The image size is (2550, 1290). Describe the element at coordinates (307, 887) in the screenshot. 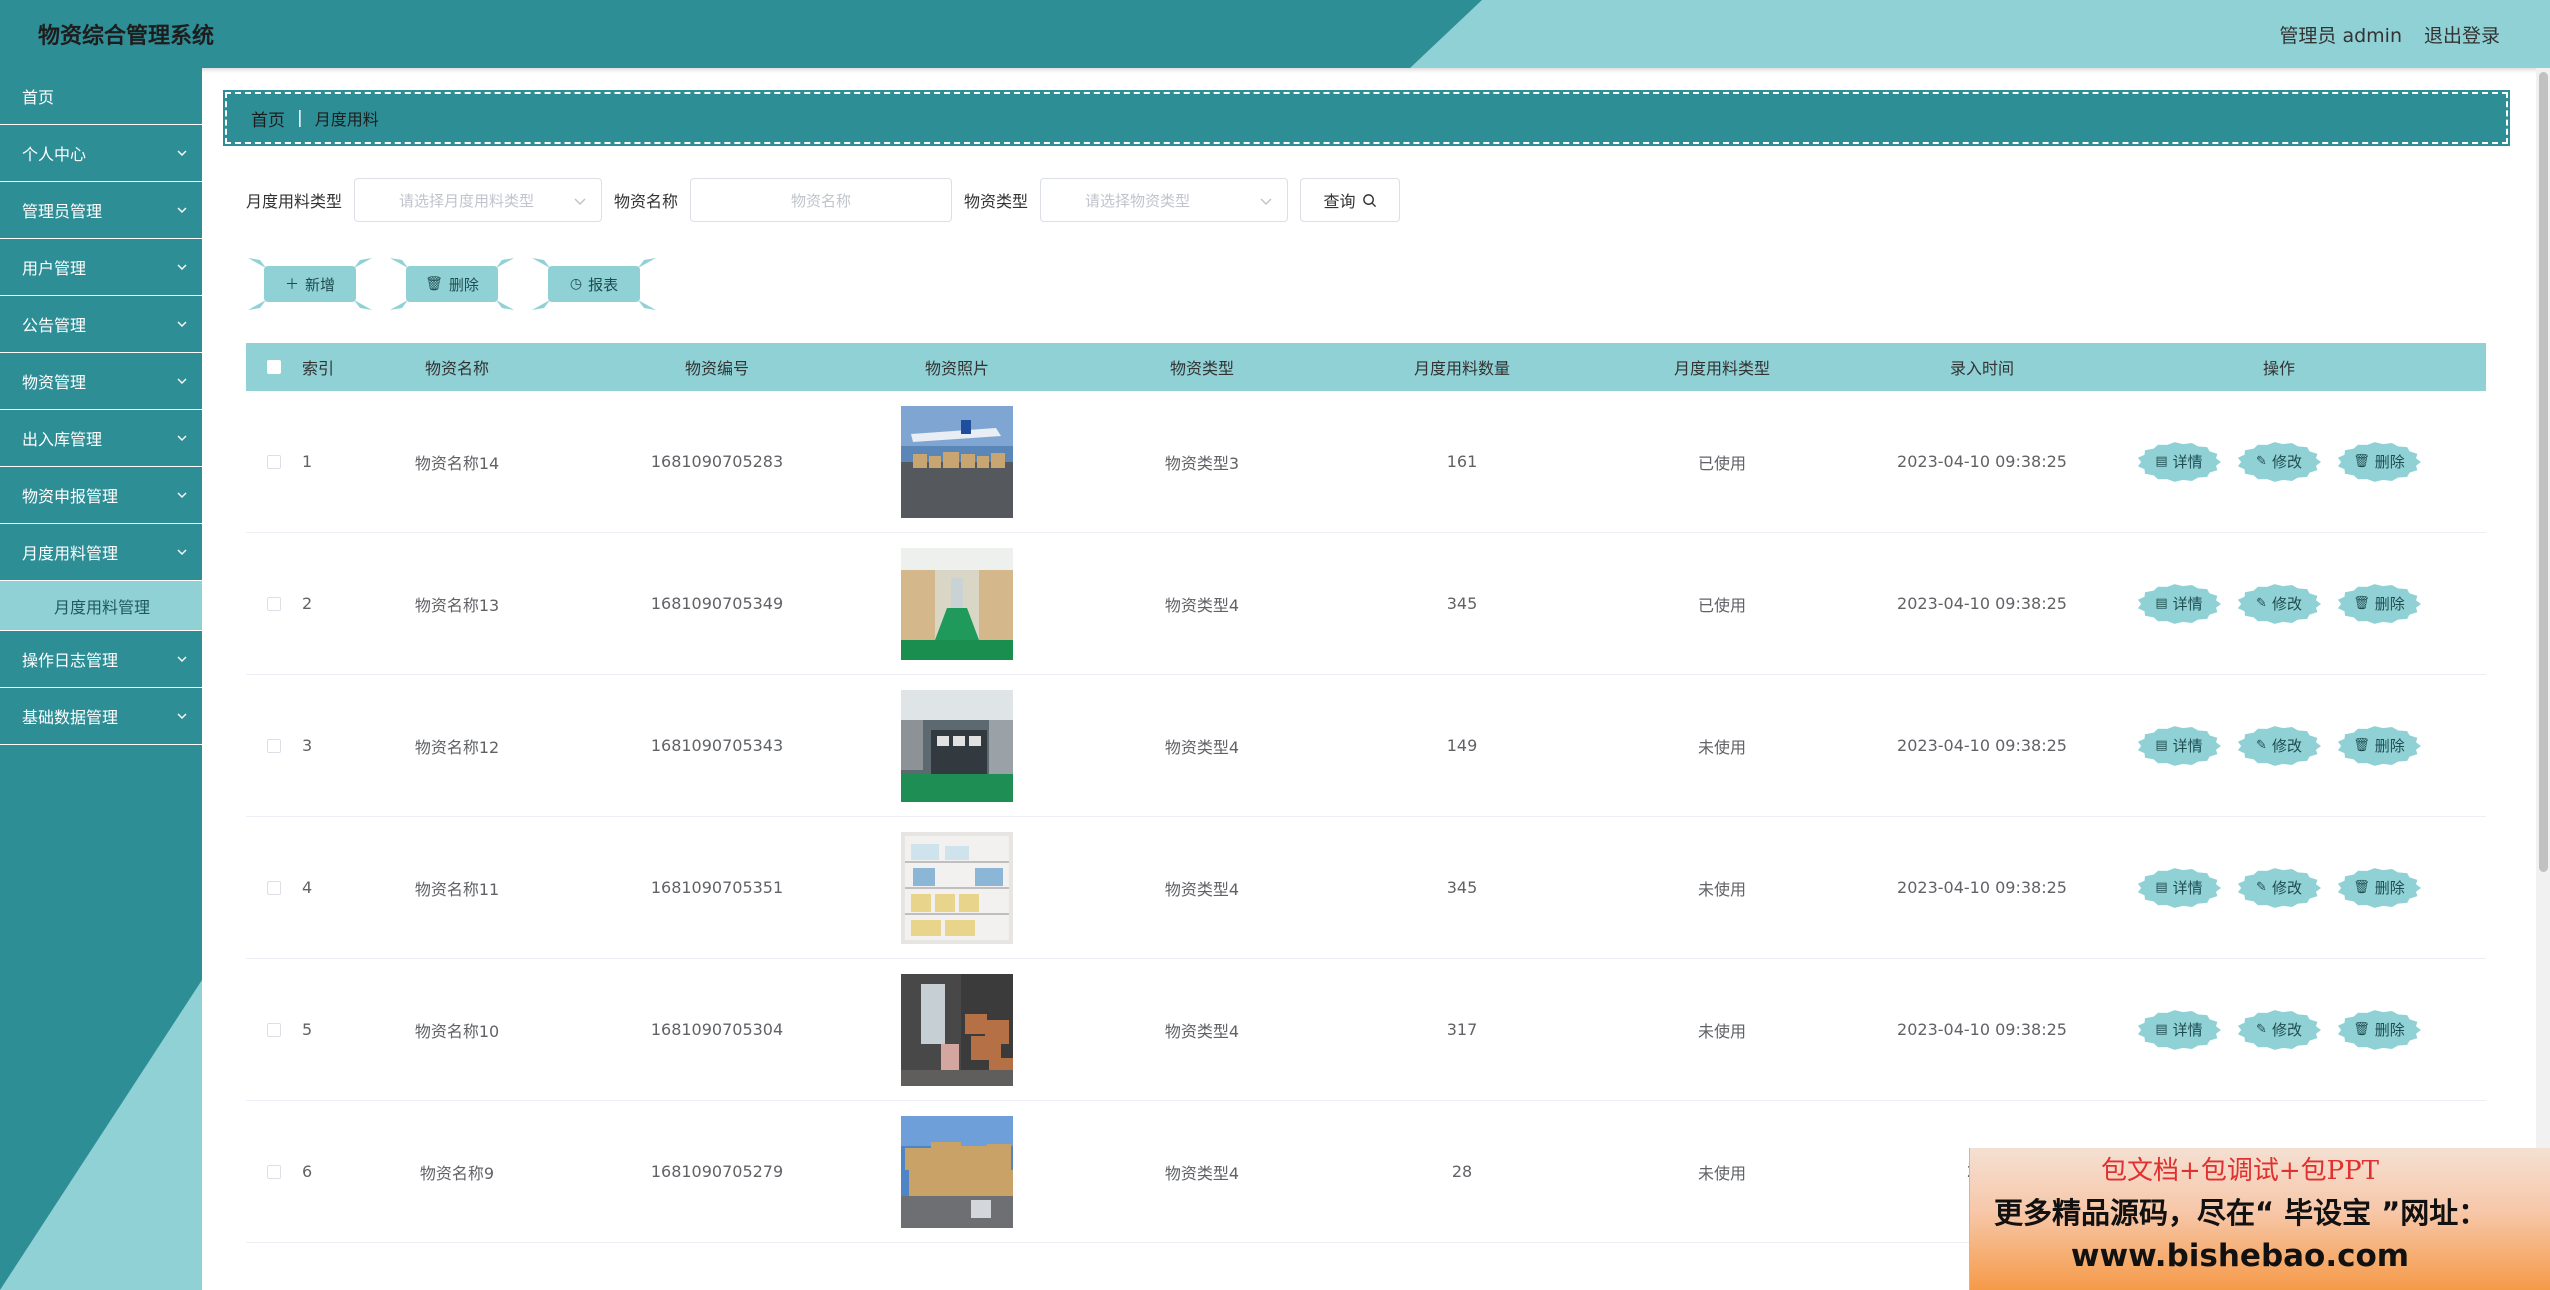

I see `cell-index: 4` at that location.